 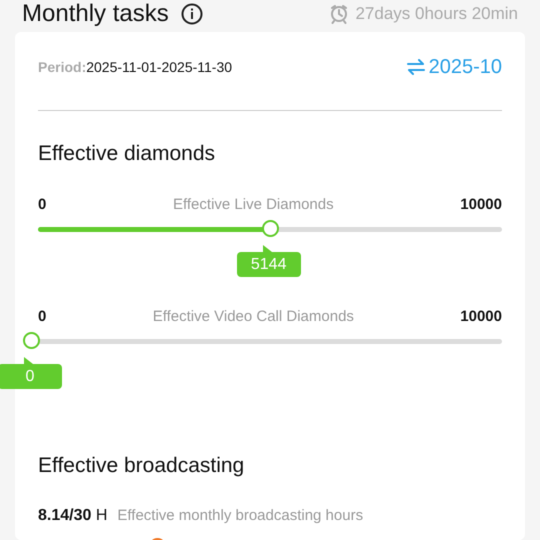 I want to click on hours-value: 8.14/30 H, so click(x=73, y=516).